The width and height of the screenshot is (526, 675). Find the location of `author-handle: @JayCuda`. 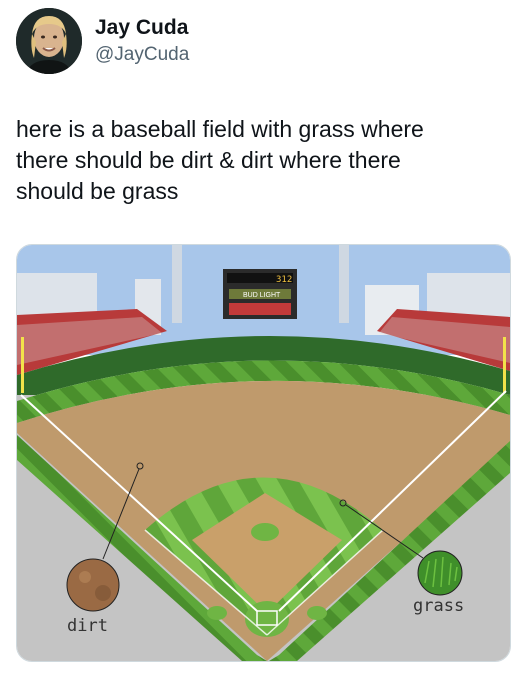

author-handle: @JayCuda is located at coordinates (142, 55).